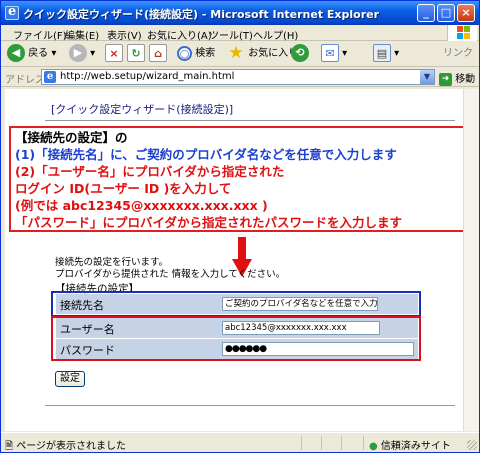 This screenshot has height=453, width=480. I want to click on mail-button: ✉ ▾, so click(334, 54).